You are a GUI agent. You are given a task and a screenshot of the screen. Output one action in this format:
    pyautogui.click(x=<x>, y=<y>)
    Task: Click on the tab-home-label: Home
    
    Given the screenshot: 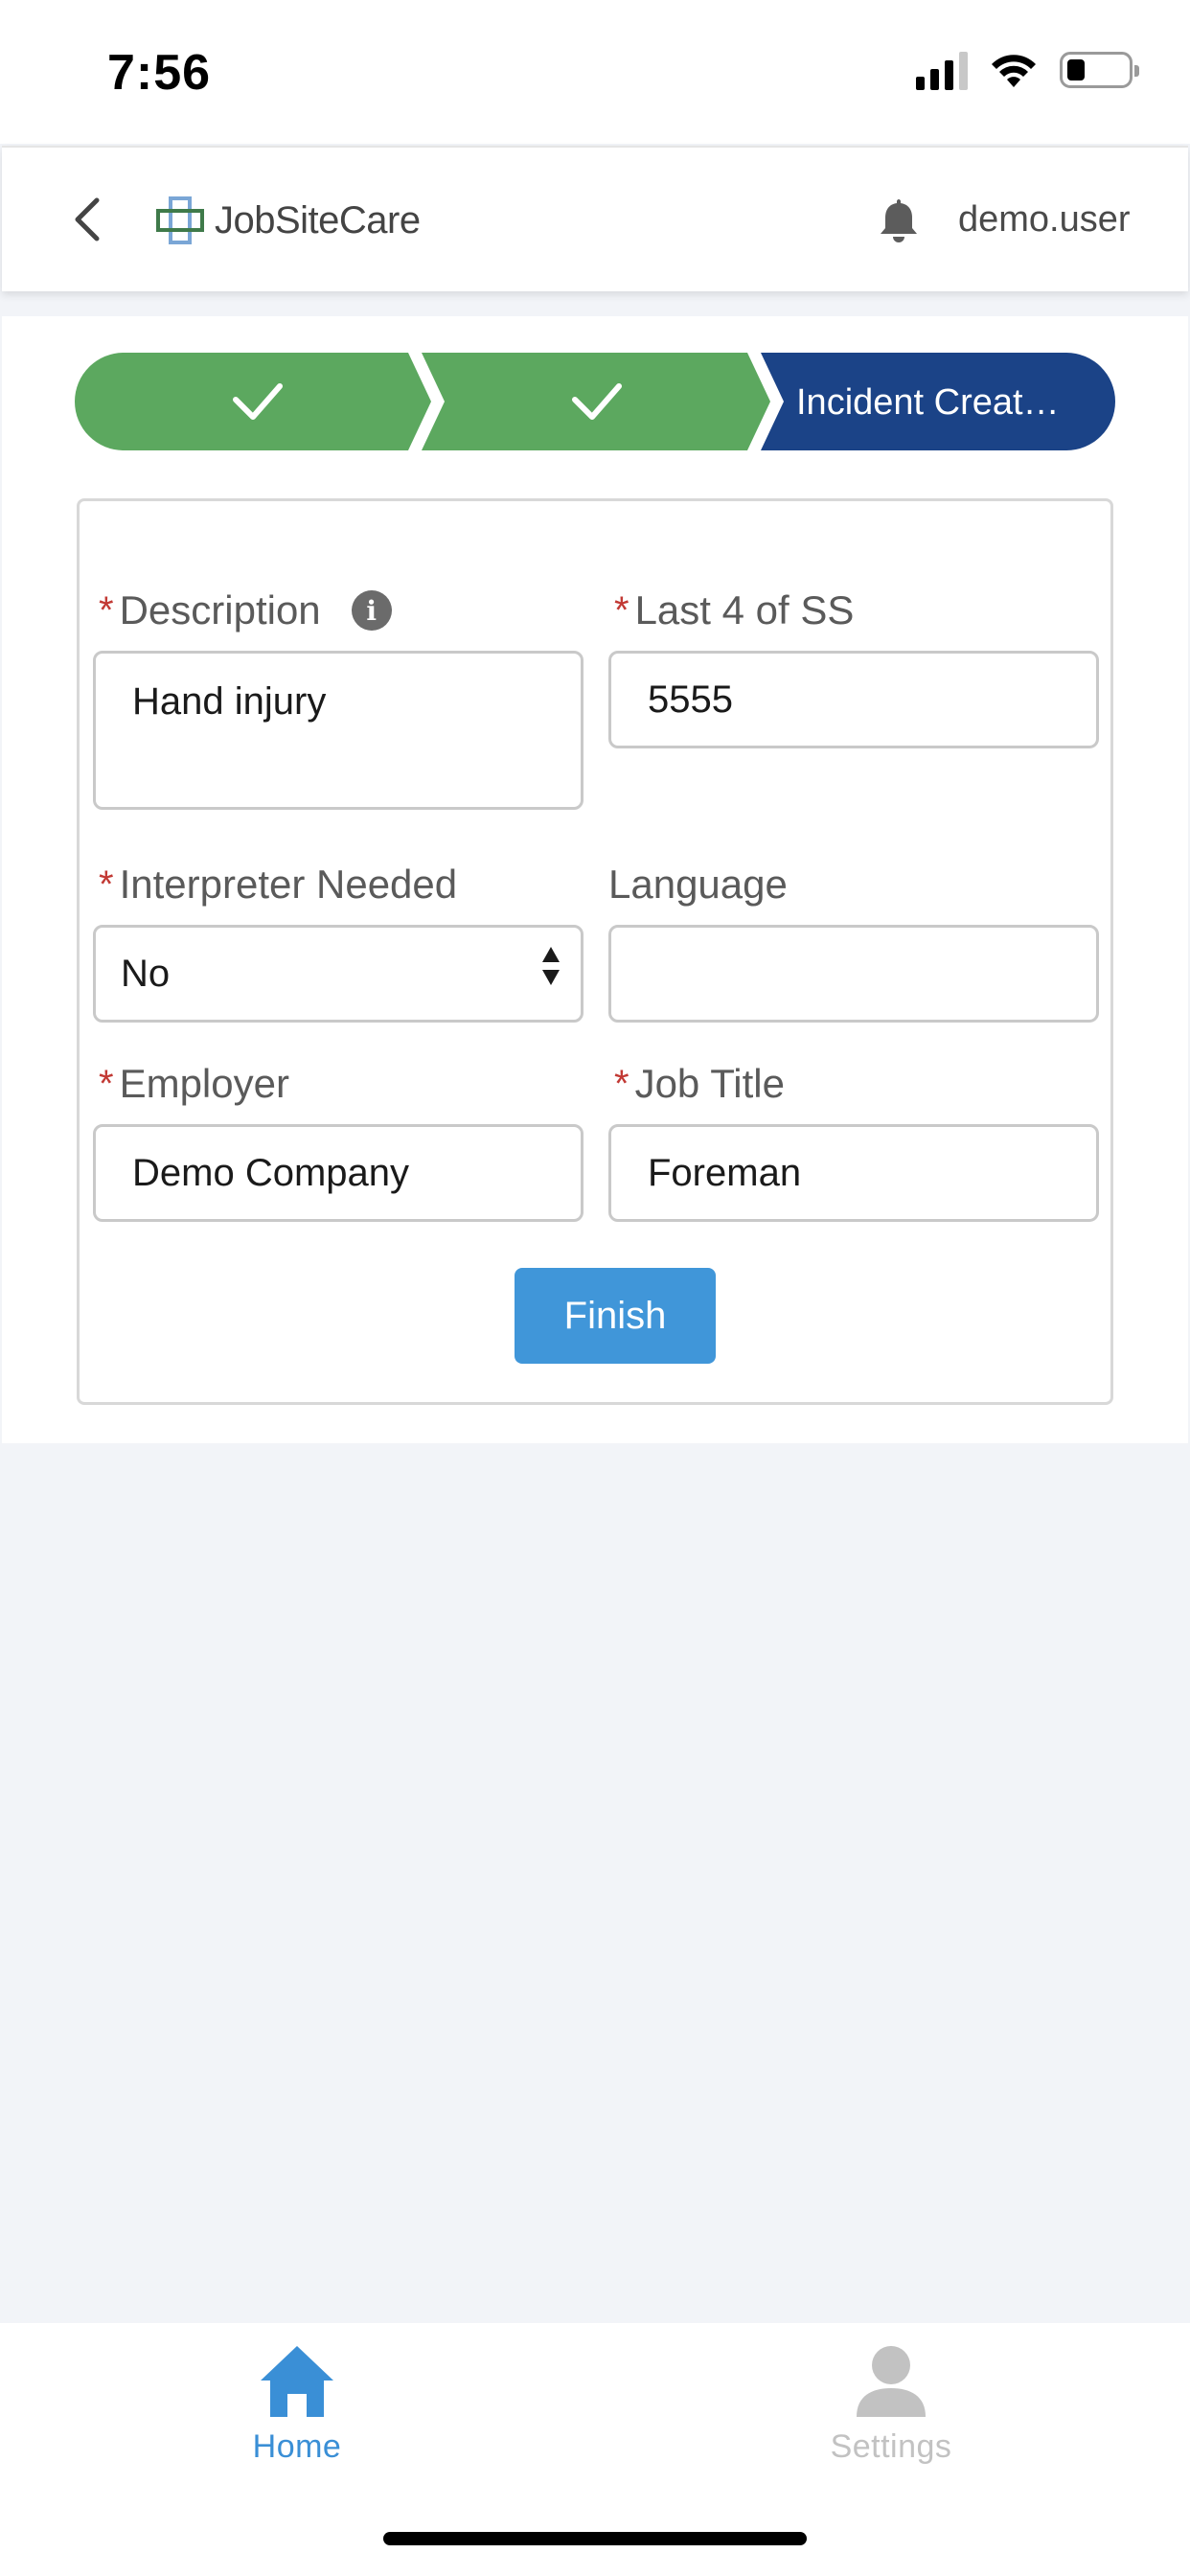 What is the action you would take?
    pyautogui.click(x=297, y=2446)
    